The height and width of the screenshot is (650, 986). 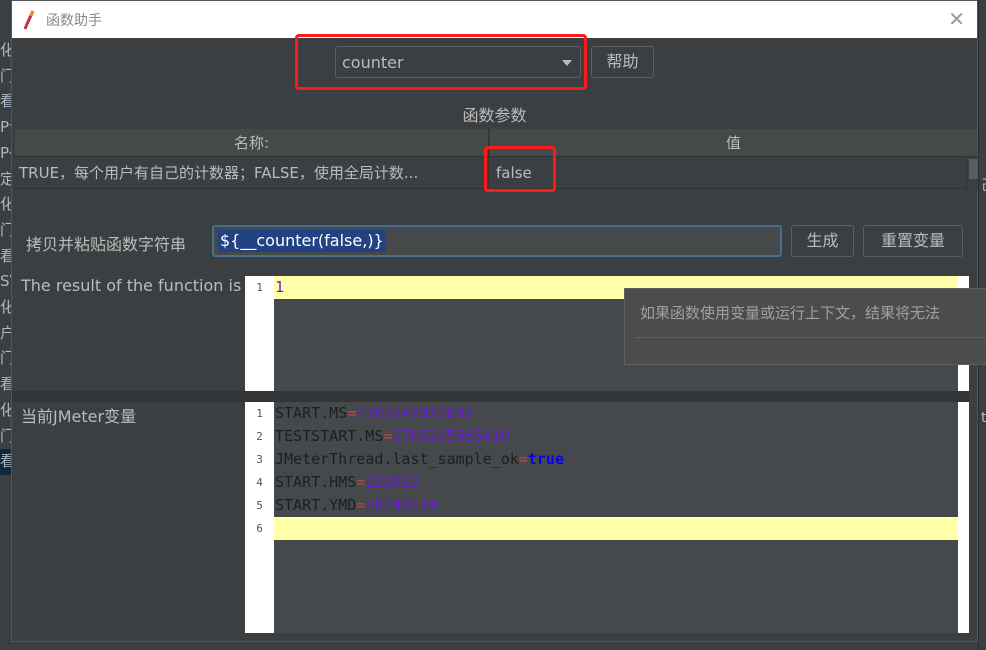 What do you see at coordinates (805, 326) in the screenshot?
I see `tooltip: 如果函数使用变量或运行上下文，结果将无法` at bounding box center [805, 326].